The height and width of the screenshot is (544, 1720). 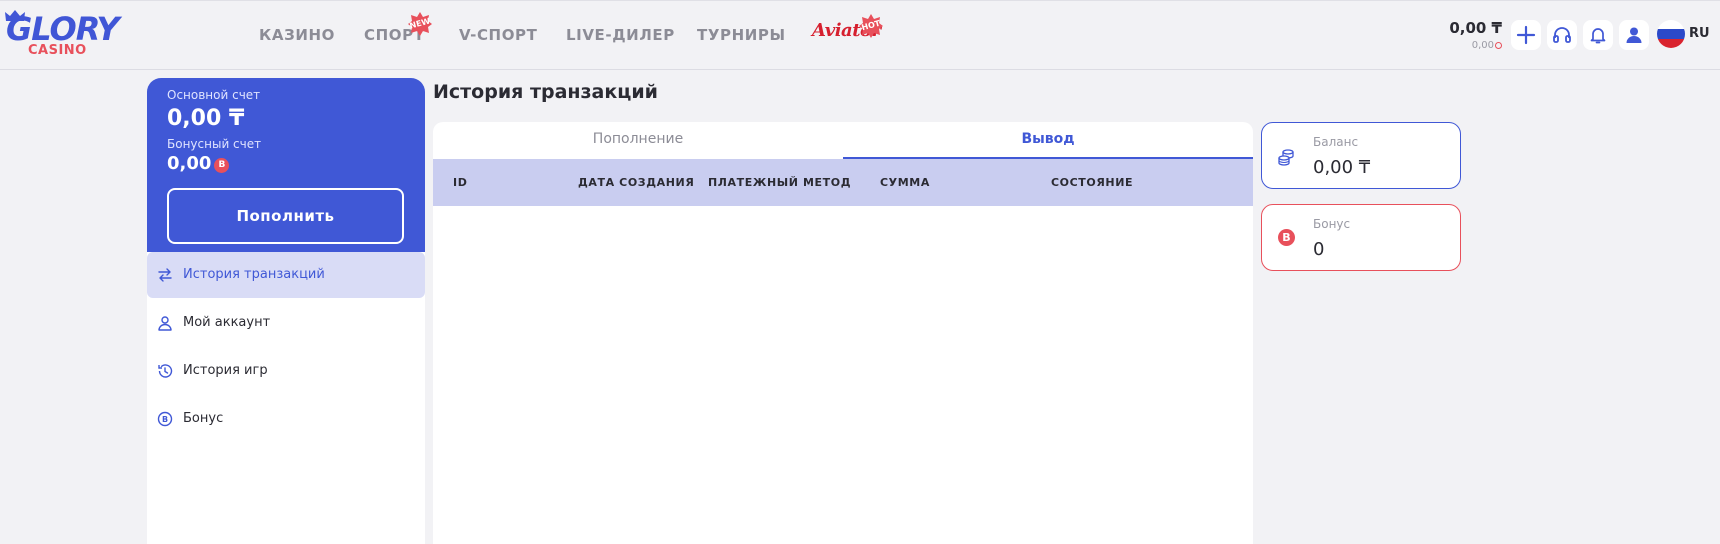 What do you see at coordinates (1475, 46) in the screenshot?
I see `header-balance-bonus: 0,00` at bounding box center [1475, 46].